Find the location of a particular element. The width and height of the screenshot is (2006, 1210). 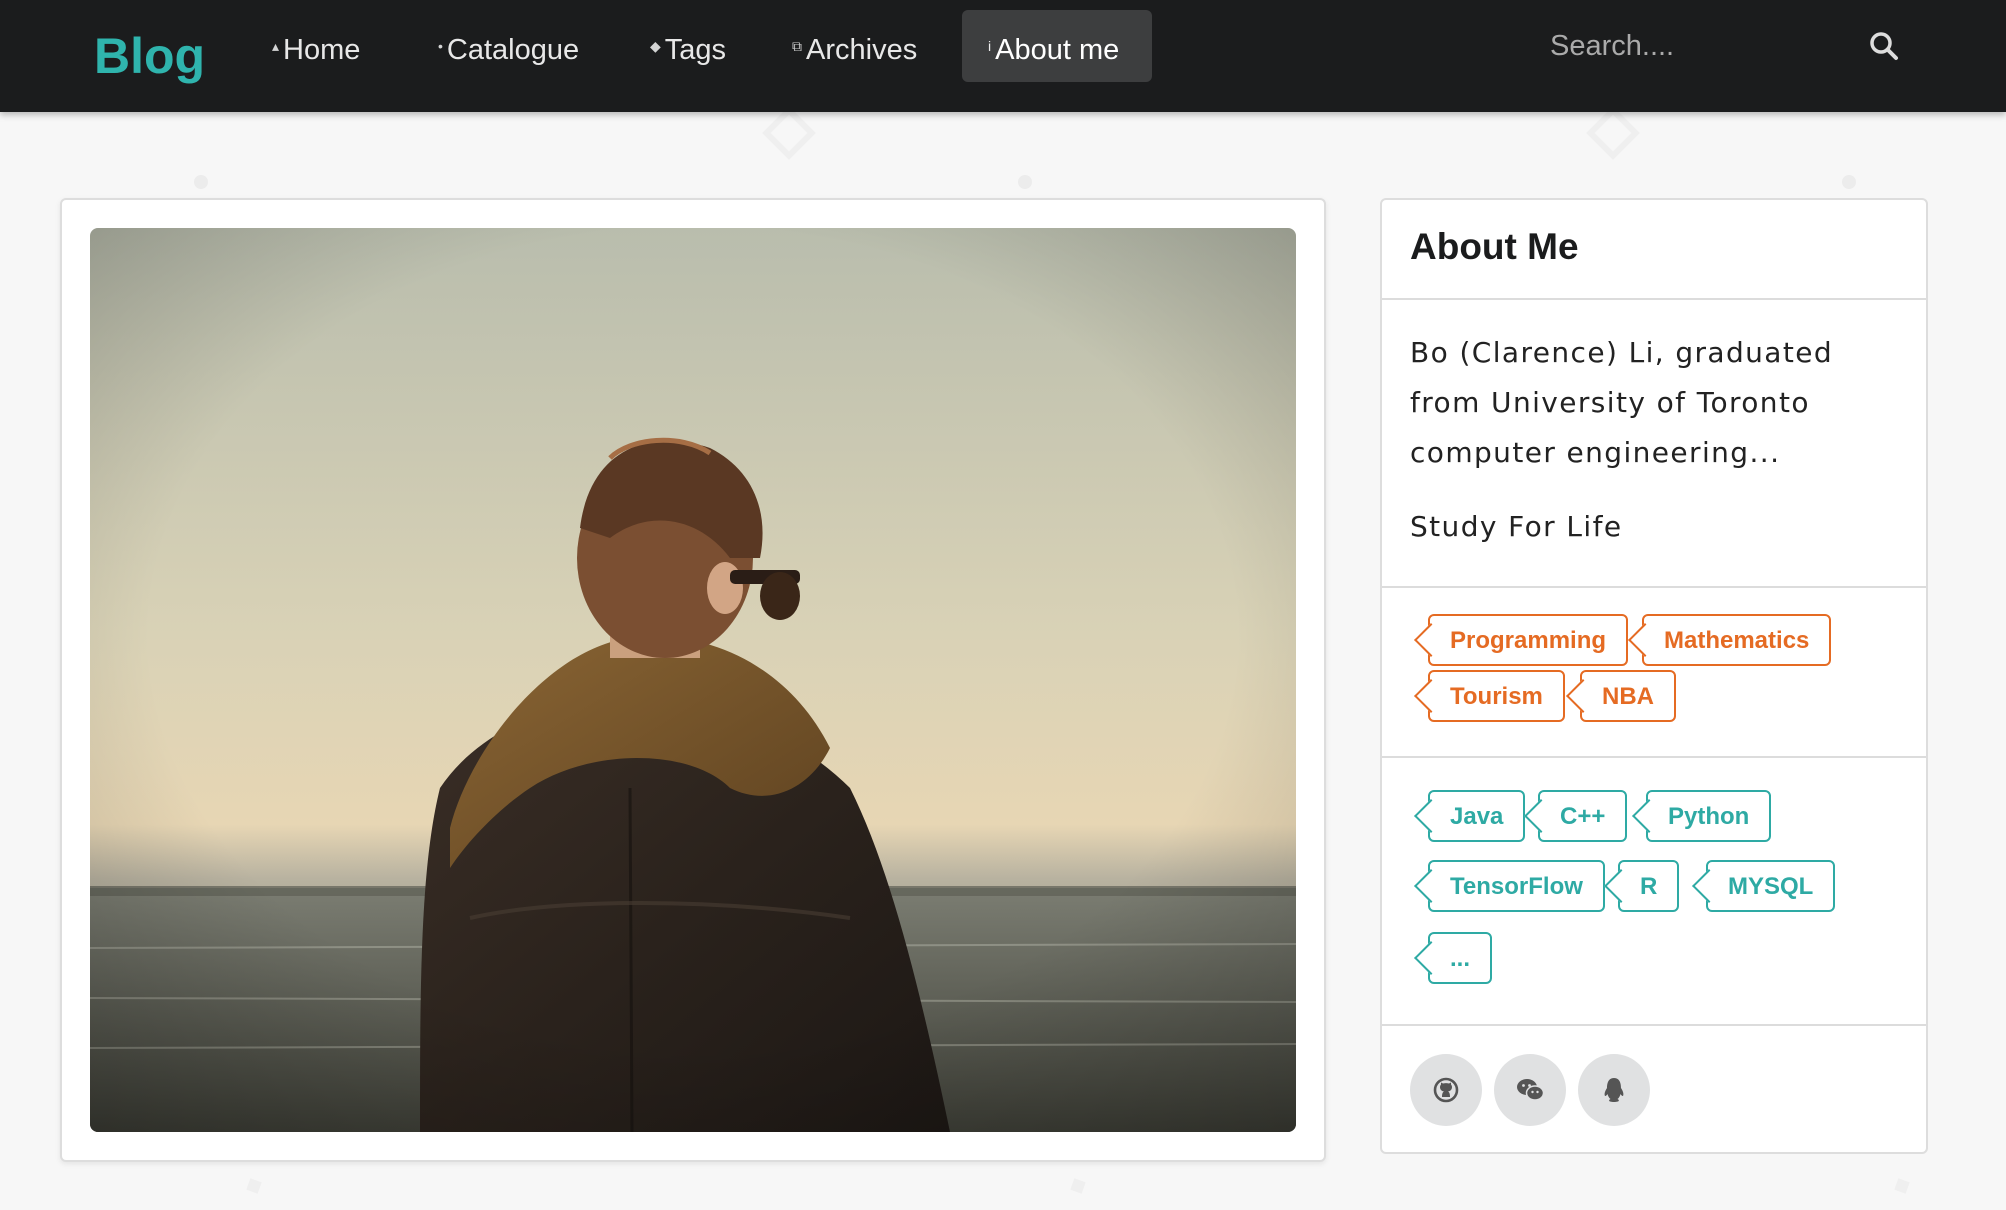

interest-tag: NBA is located at coordinates (1628, 696).